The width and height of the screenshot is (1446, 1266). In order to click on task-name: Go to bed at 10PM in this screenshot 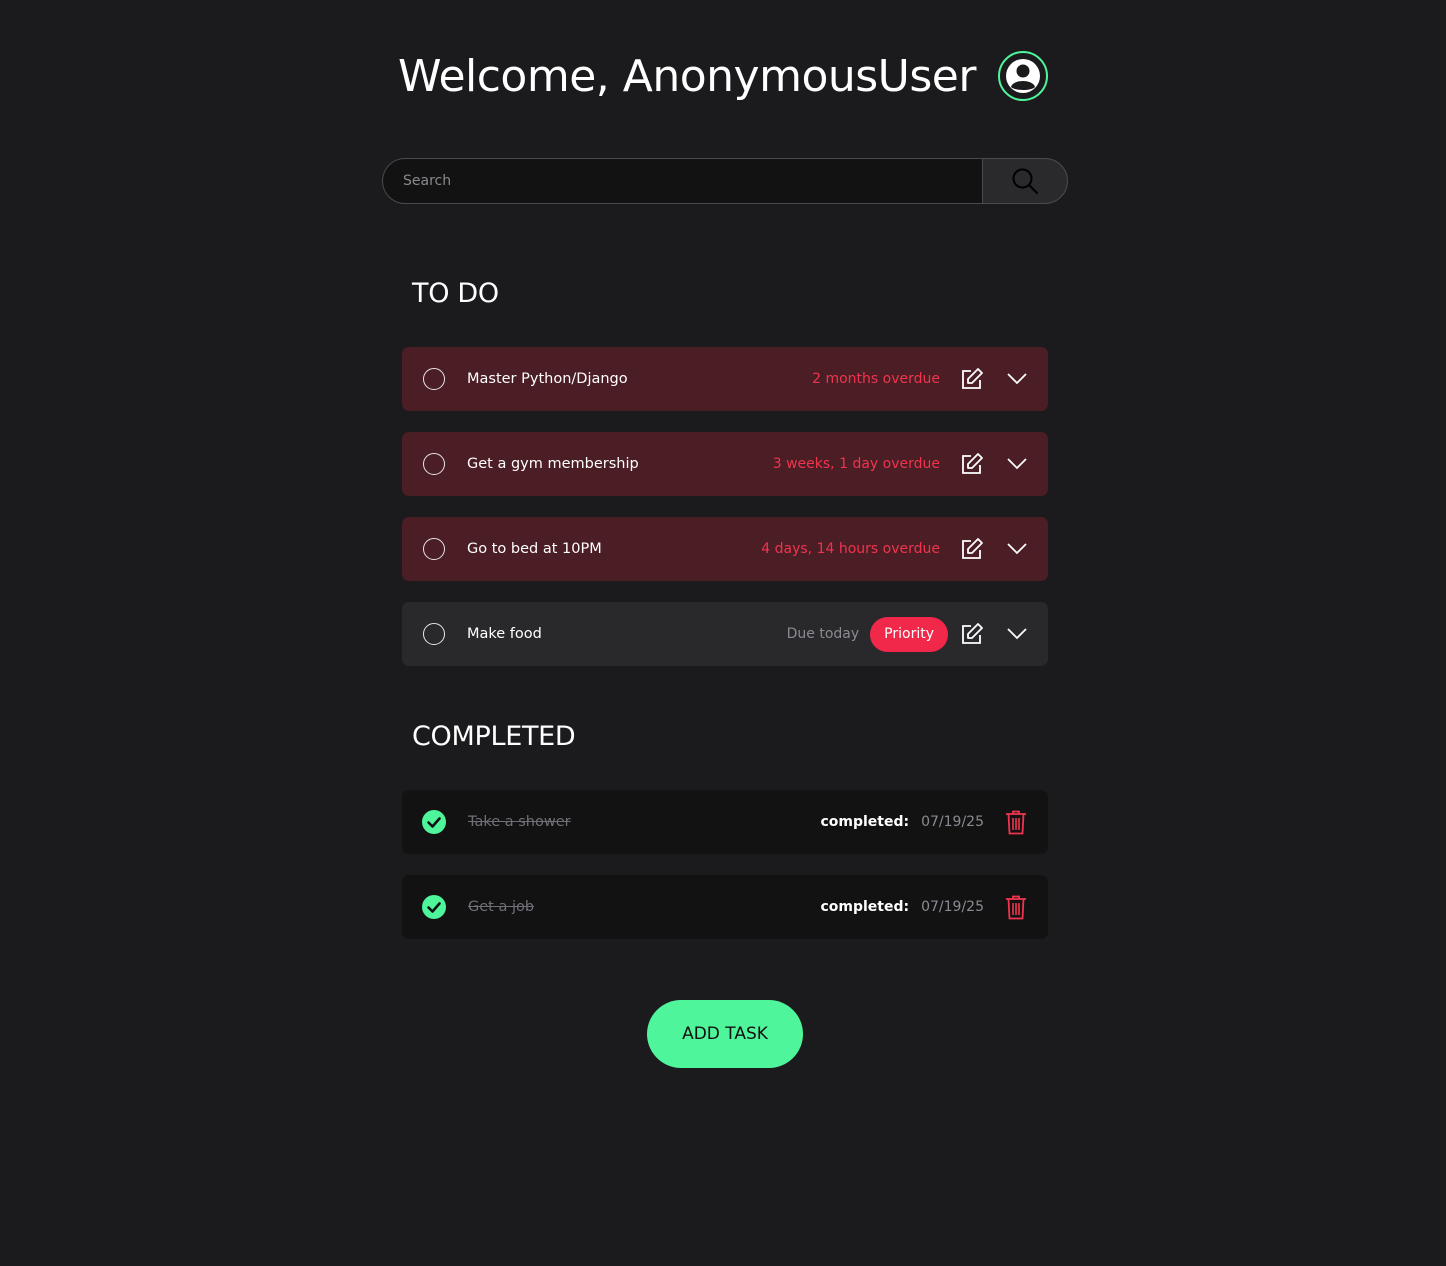, I will do `click(534, 549)`.